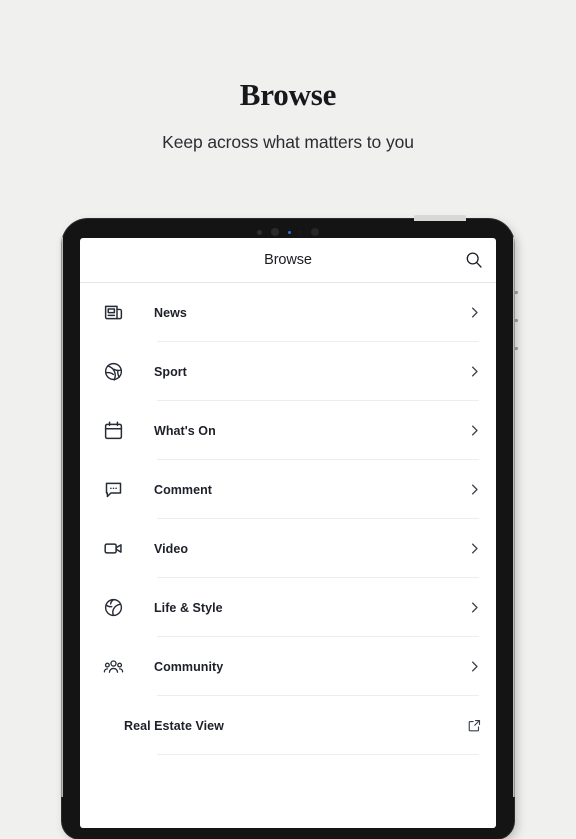 The height and width of the screenshot is (839, 576). Describe the element at coordinates (315, 232) in the screenshot. I see `camera-large-secondary-icon` at that location.